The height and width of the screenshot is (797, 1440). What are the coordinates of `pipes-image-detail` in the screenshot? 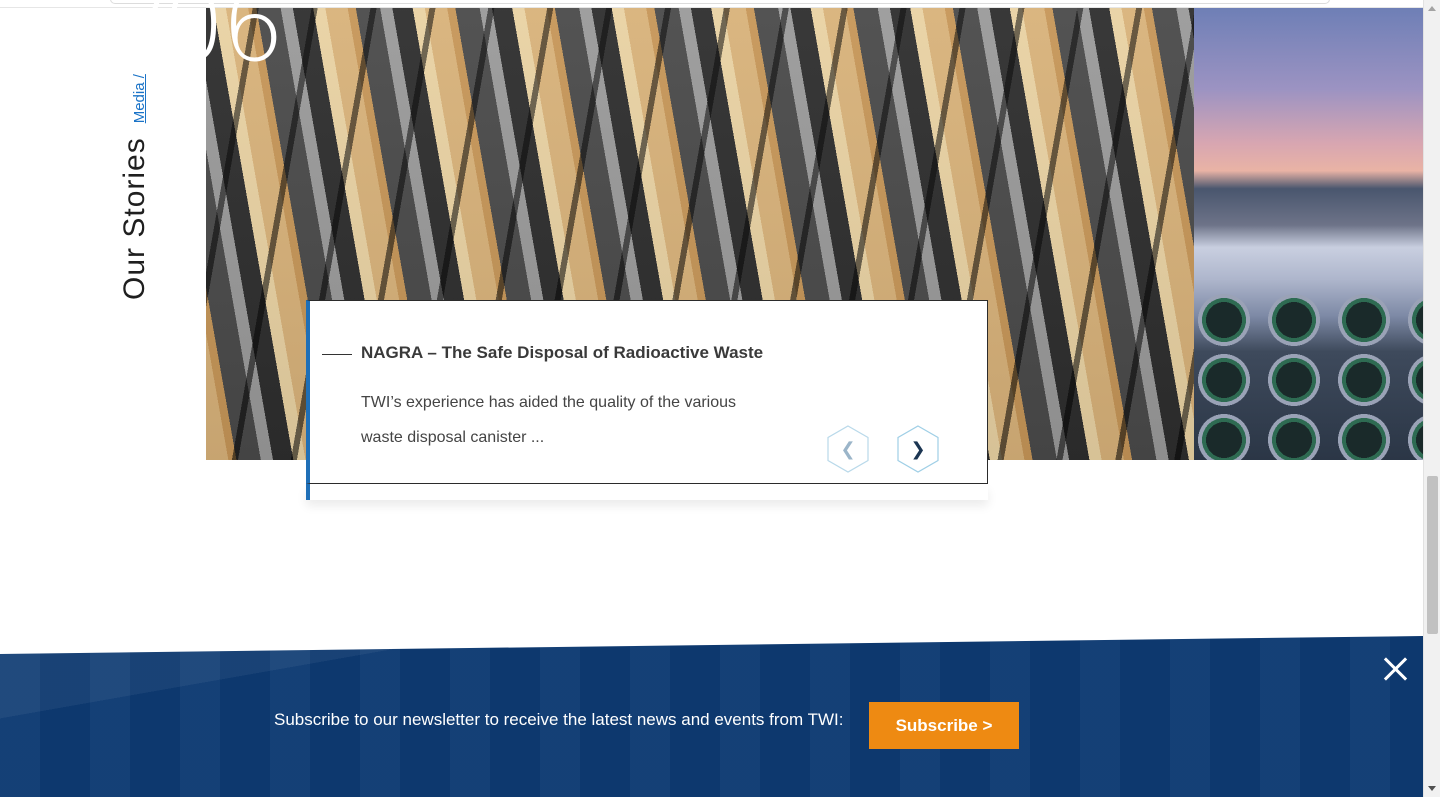 It's located at (1308, 375).